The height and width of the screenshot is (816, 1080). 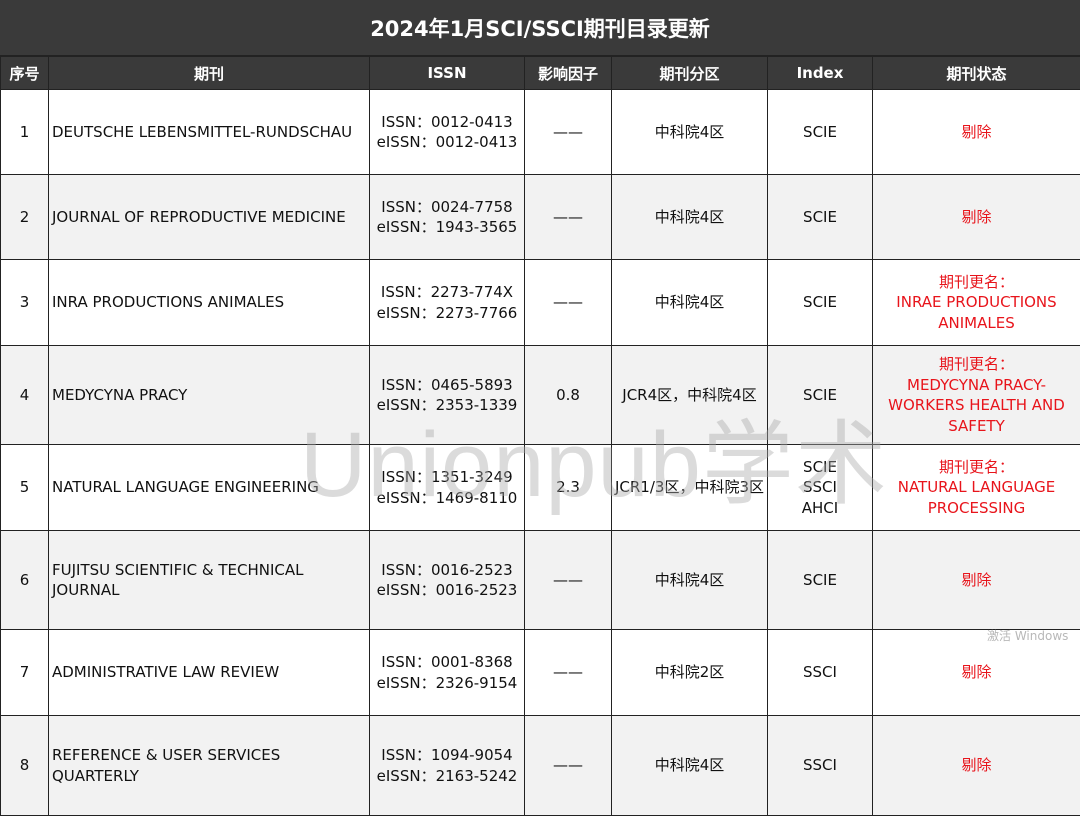 I want to click on index-cell-line: AHCI, so click(x=820, y=507).